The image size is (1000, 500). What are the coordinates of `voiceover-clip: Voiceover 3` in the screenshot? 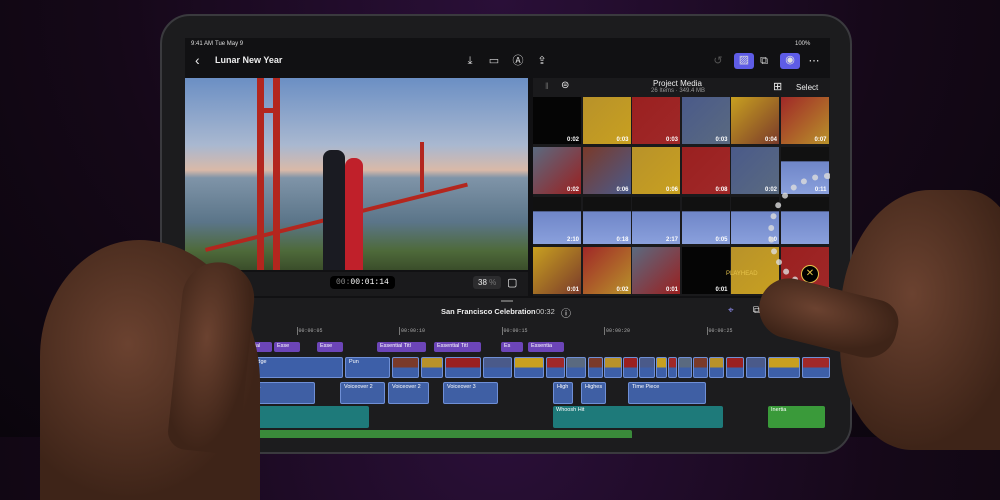 It's located at (470, 393).